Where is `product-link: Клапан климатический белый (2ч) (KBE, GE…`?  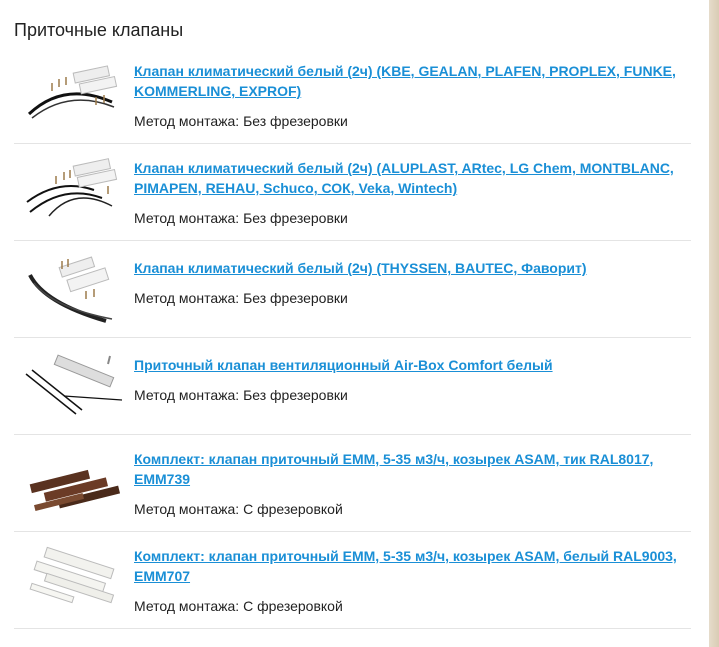 product-link: Клапан климатический белый (2ч) (KBE, GE… is located at coordinates (409, 81).